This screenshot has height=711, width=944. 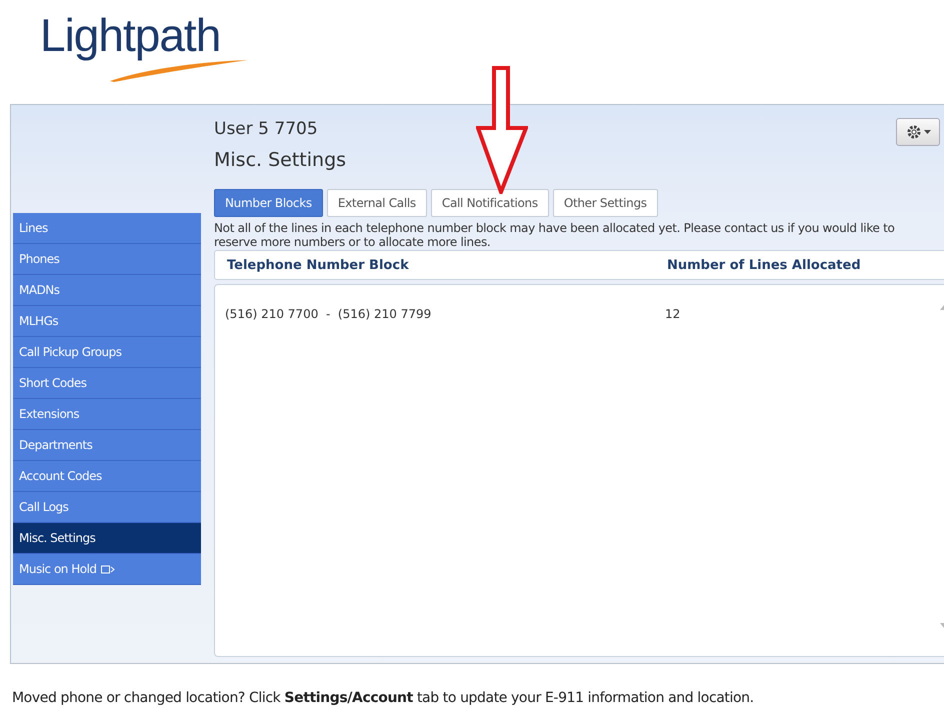 What do you see at coordinates (927, 132) in the screenshot?
I see `caret-icon` at bounding box center [927, 132].